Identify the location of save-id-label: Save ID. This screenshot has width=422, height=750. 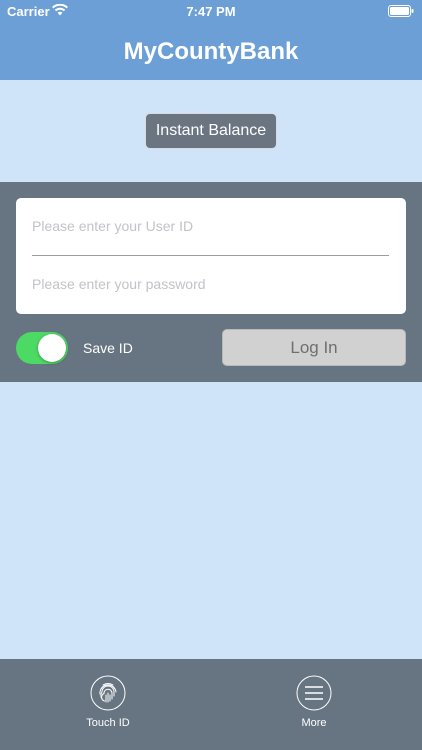
(108, 348).